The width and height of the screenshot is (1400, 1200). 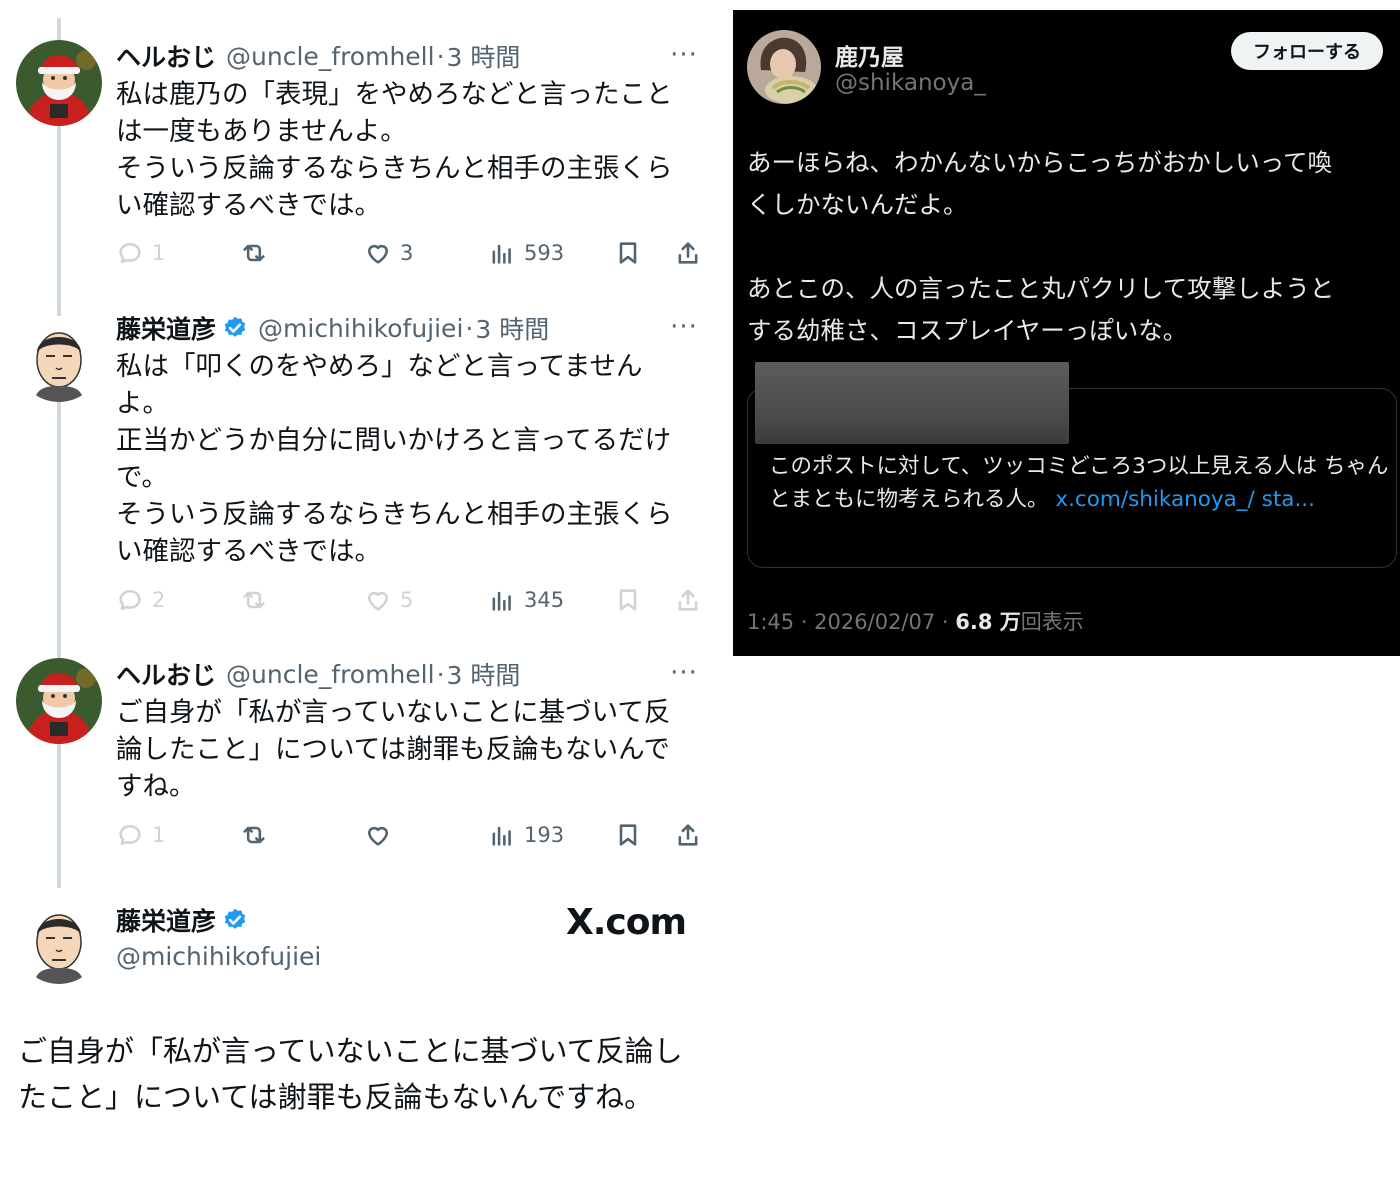 What do you see at coordinates (407, 253) in the screenshot?
I see `like-count: 3` at bounding box center [407, 253].